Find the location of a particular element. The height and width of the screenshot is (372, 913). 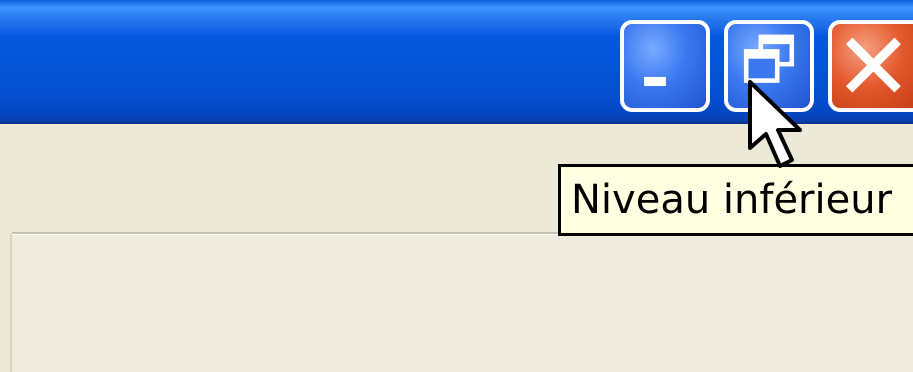

tooltip: Niveau inférieur is located at coordinates (735, 200).